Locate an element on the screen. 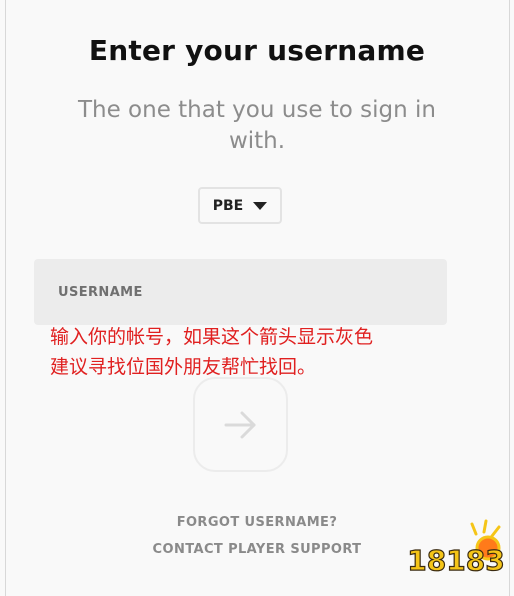 The width and height of the screenshot is (514, 596). username-input is located at coordinates (240, 292).